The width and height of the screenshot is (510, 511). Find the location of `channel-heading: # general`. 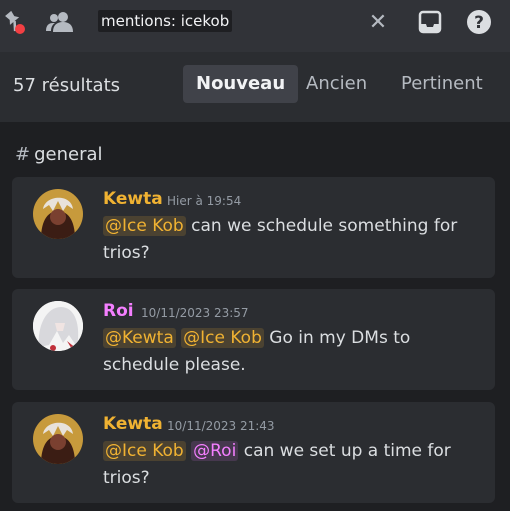

channel-heading: # general is located at coordinates (59, 154).